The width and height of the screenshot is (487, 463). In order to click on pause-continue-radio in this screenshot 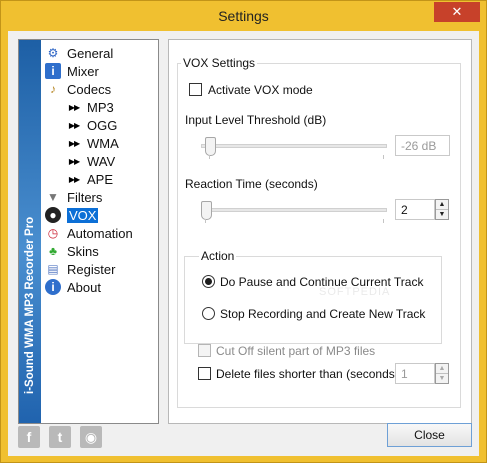, I will do `click(208, 281)`.